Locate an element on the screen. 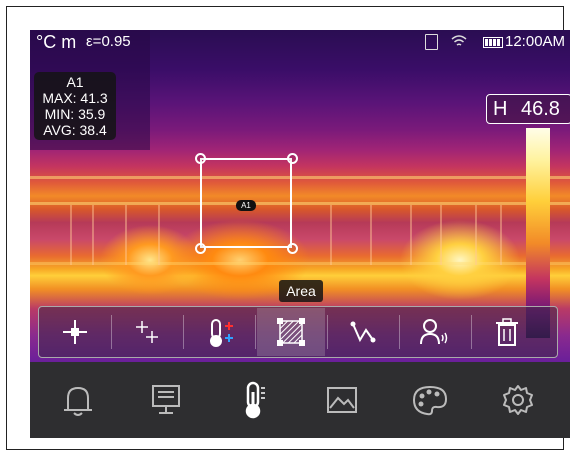  line-button is located at coordinates (363, 332).